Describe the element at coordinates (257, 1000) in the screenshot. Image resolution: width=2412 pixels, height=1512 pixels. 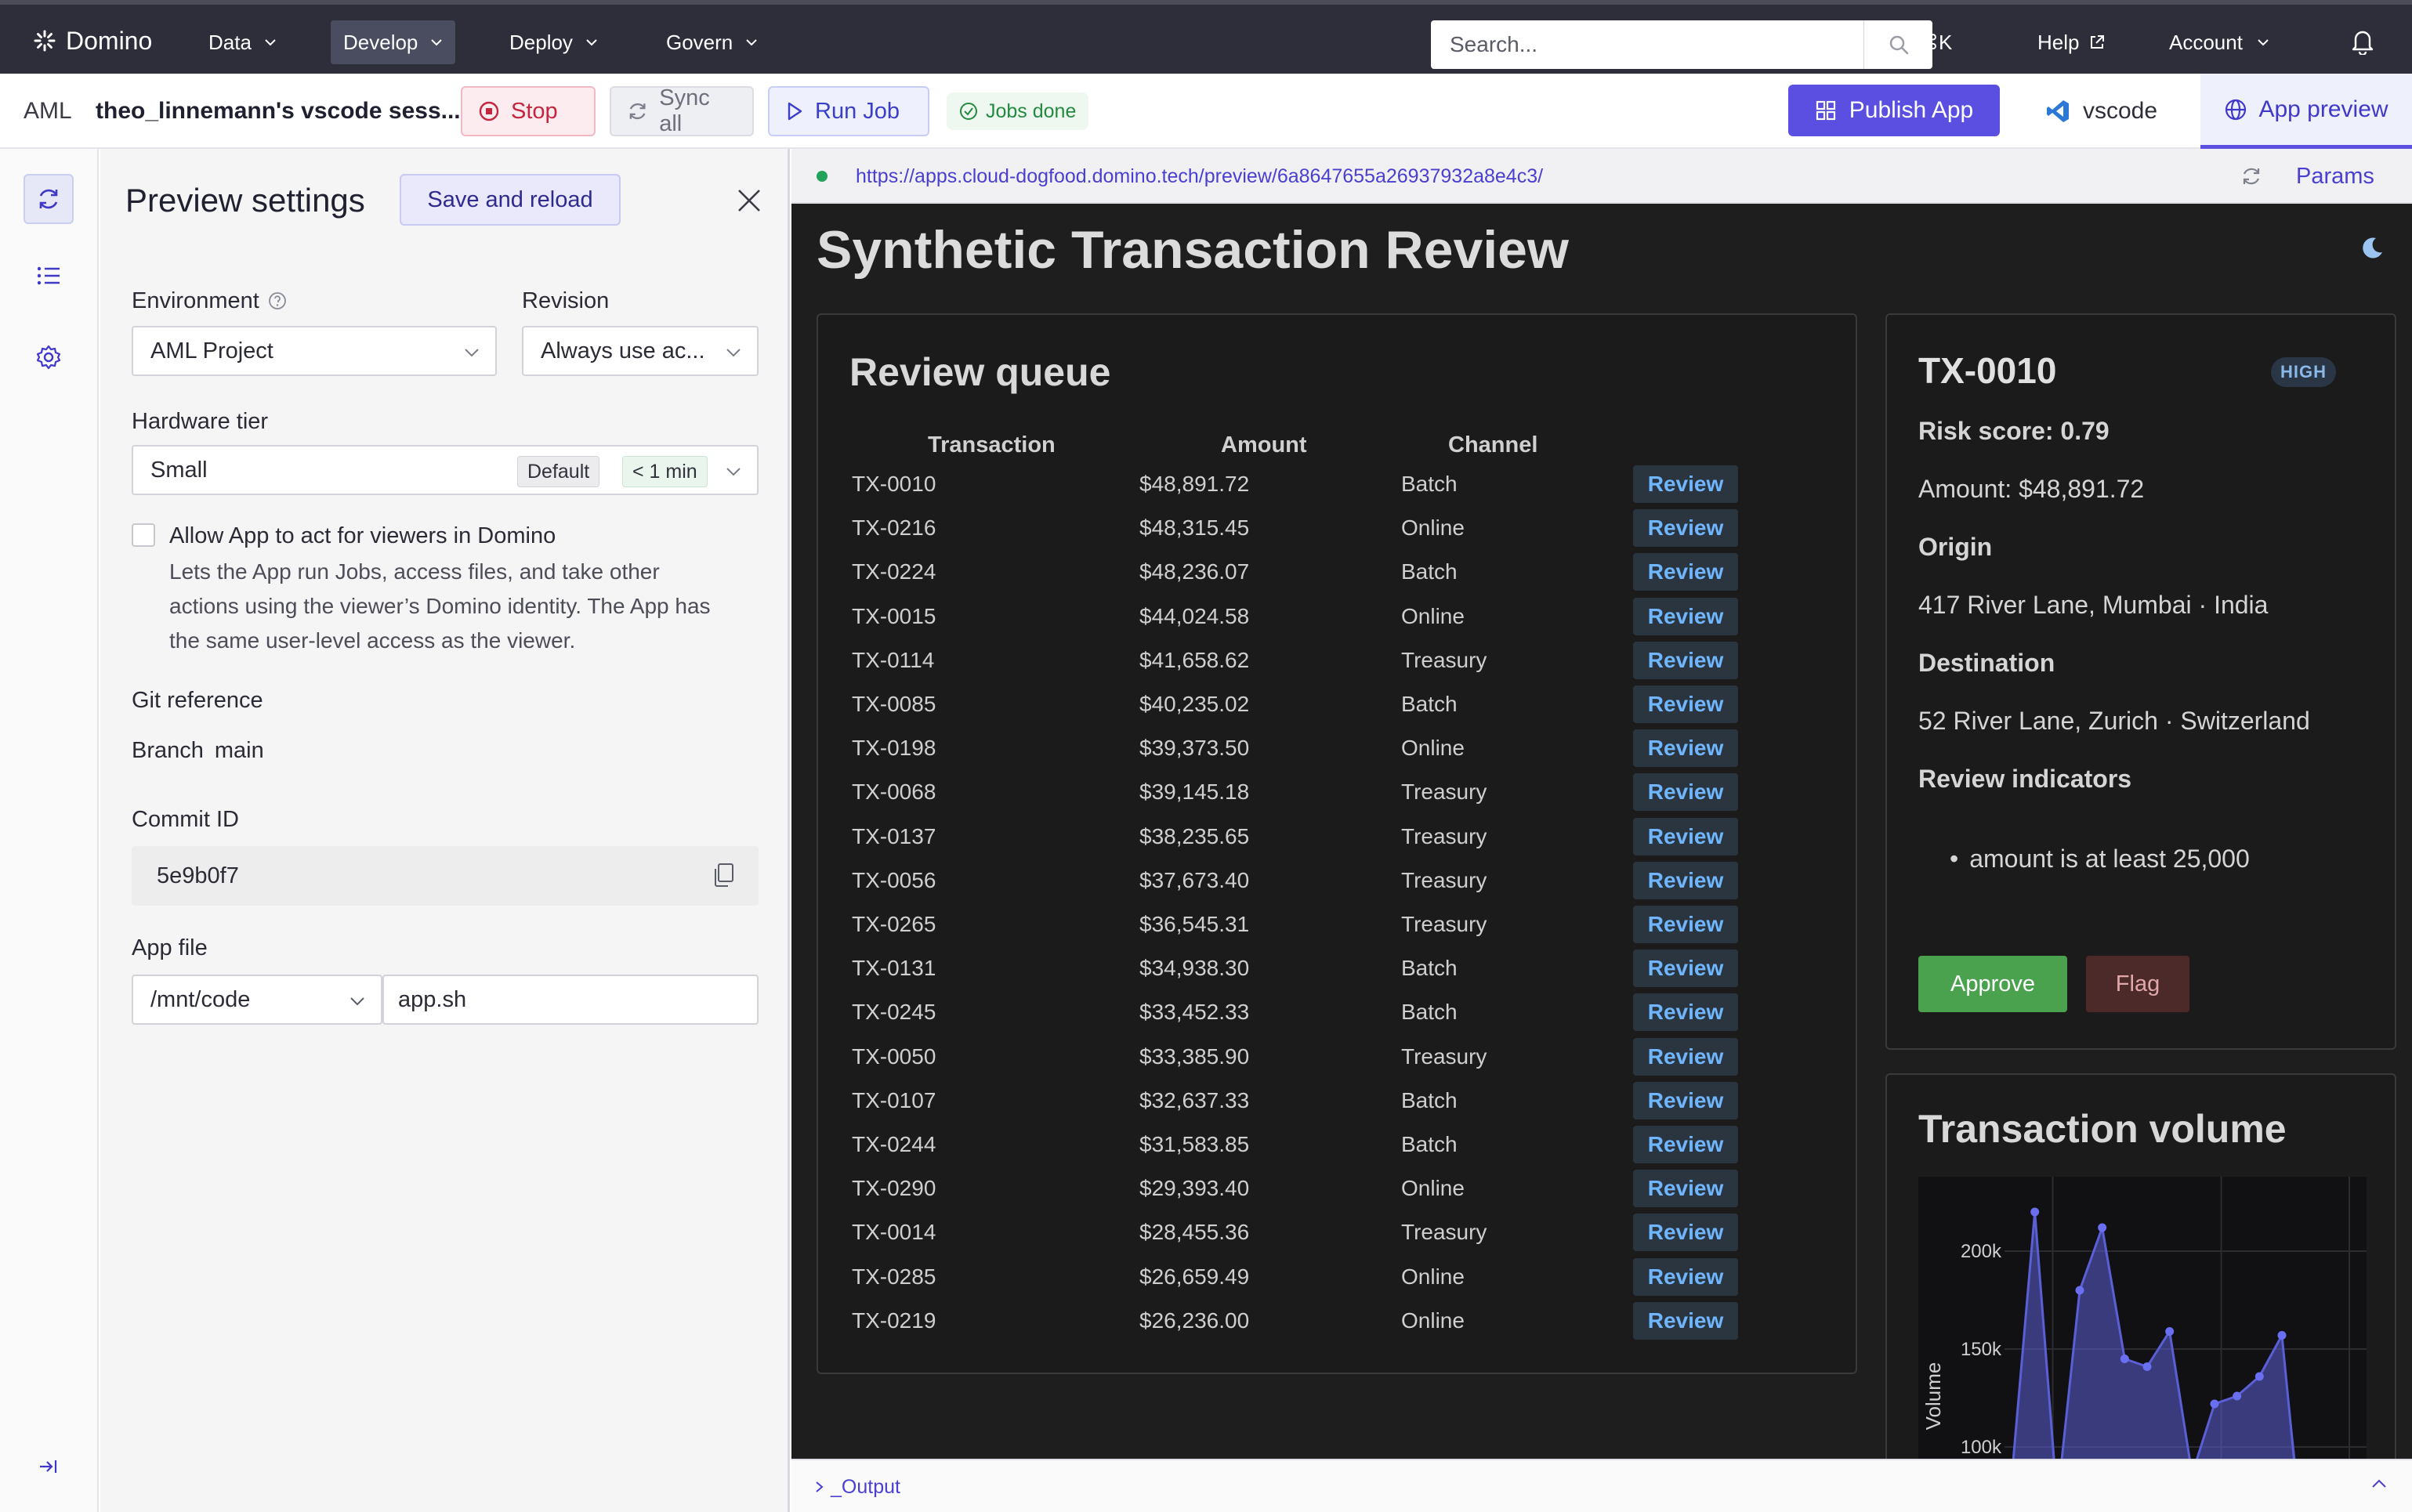
I see `app-file-directory-select: /mnt/code` at that location.